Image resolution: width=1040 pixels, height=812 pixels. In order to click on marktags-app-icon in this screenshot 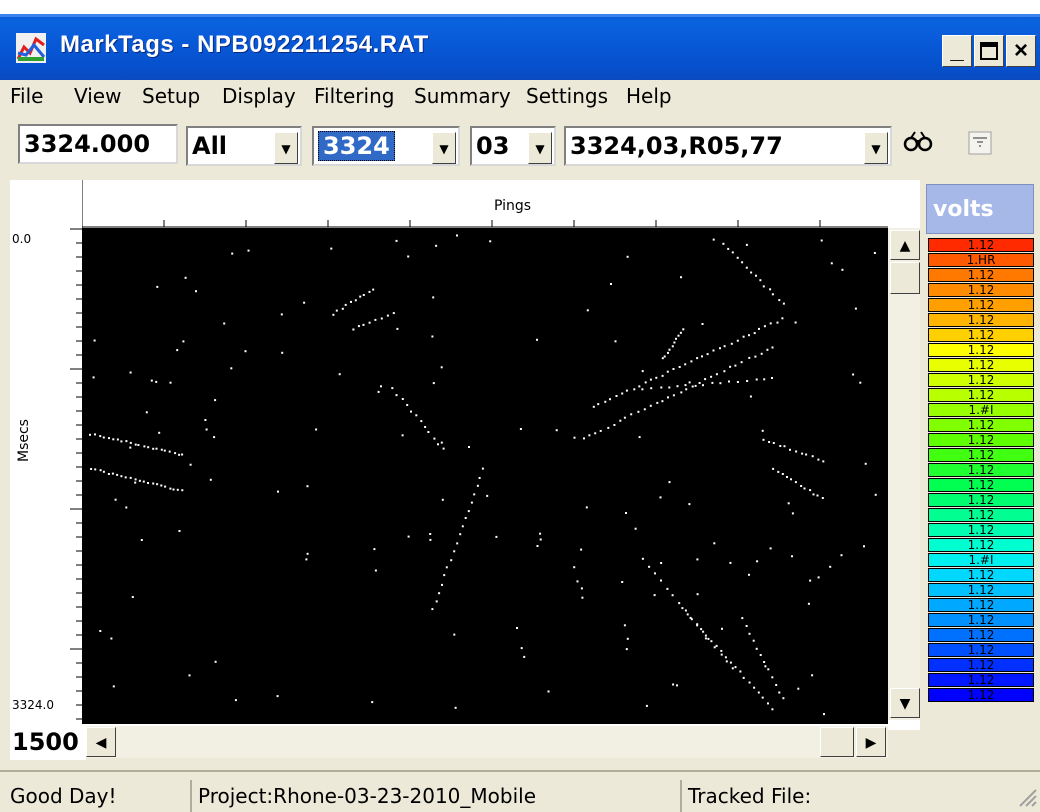, I will do `click(31, 48)`.